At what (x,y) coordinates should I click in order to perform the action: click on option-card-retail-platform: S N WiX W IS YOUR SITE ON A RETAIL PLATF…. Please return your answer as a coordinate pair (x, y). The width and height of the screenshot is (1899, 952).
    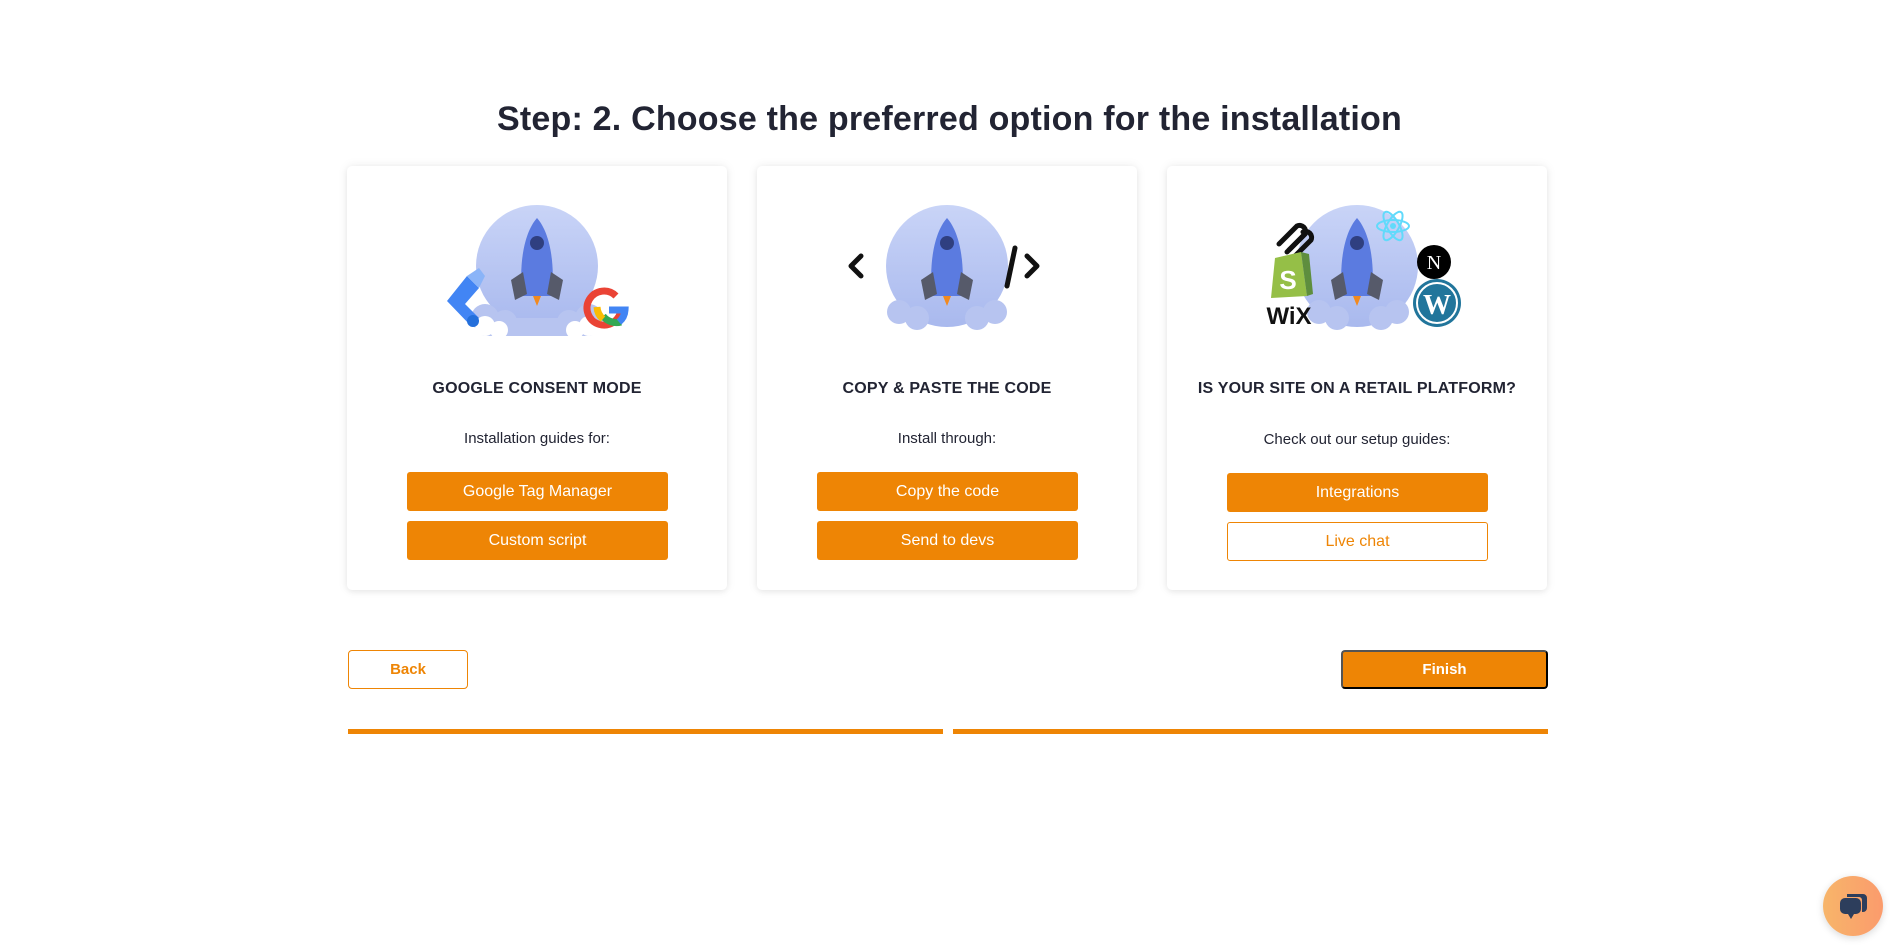
    Looking at the image, I should click on (1357, 378).